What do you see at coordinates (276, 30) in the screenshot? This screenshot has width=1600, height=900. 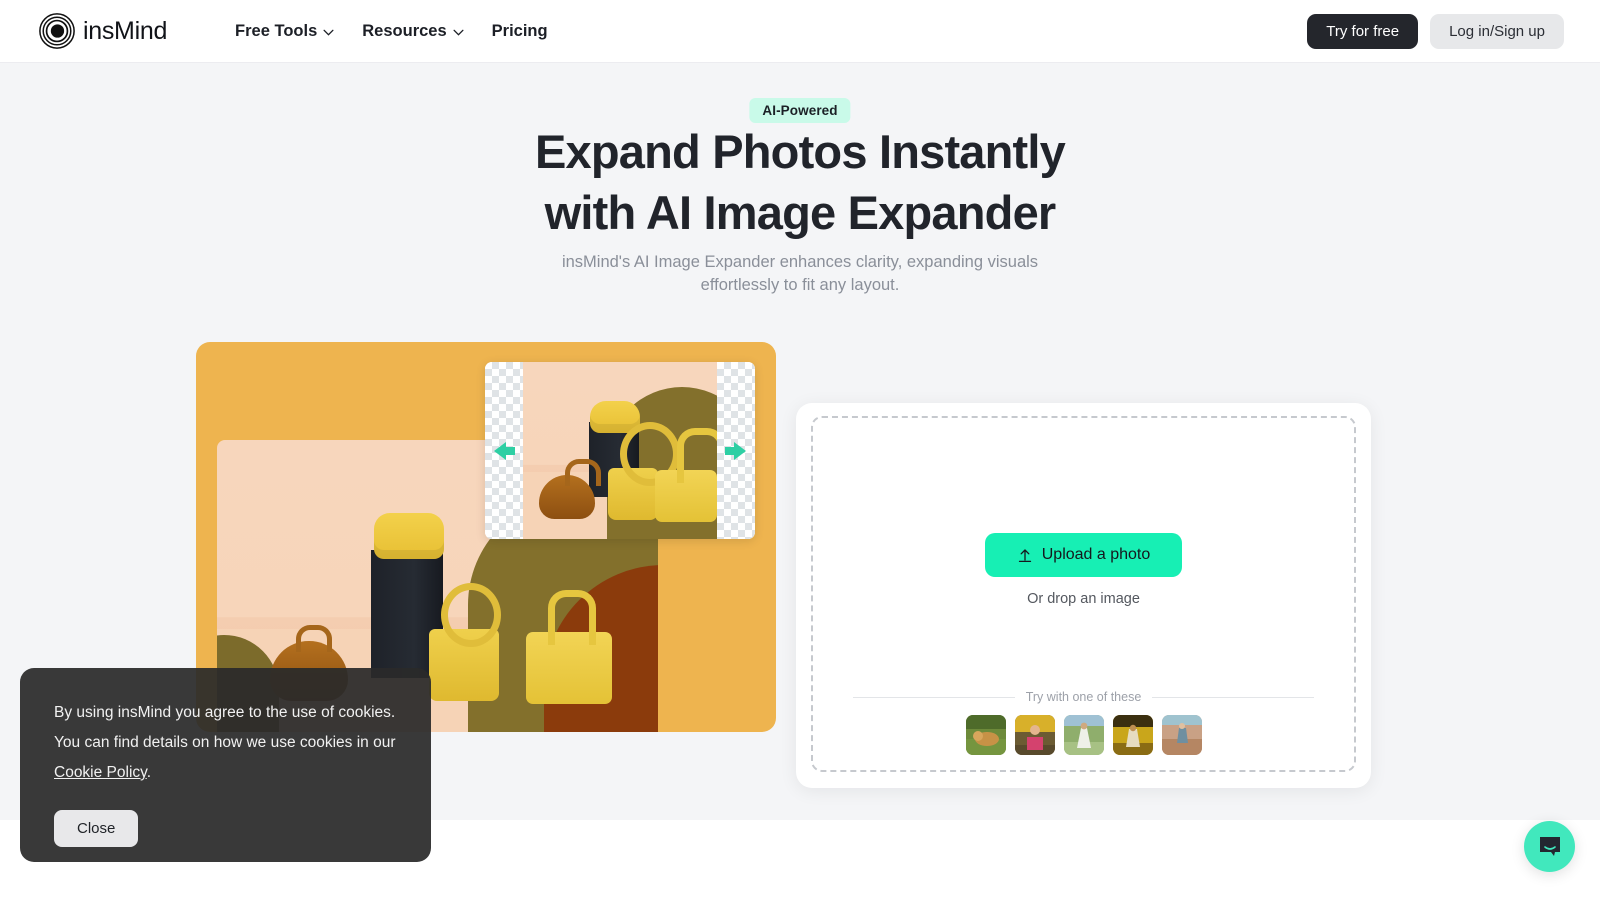 I see `nav-label: Free Tools` at bounding box center [276, 30].